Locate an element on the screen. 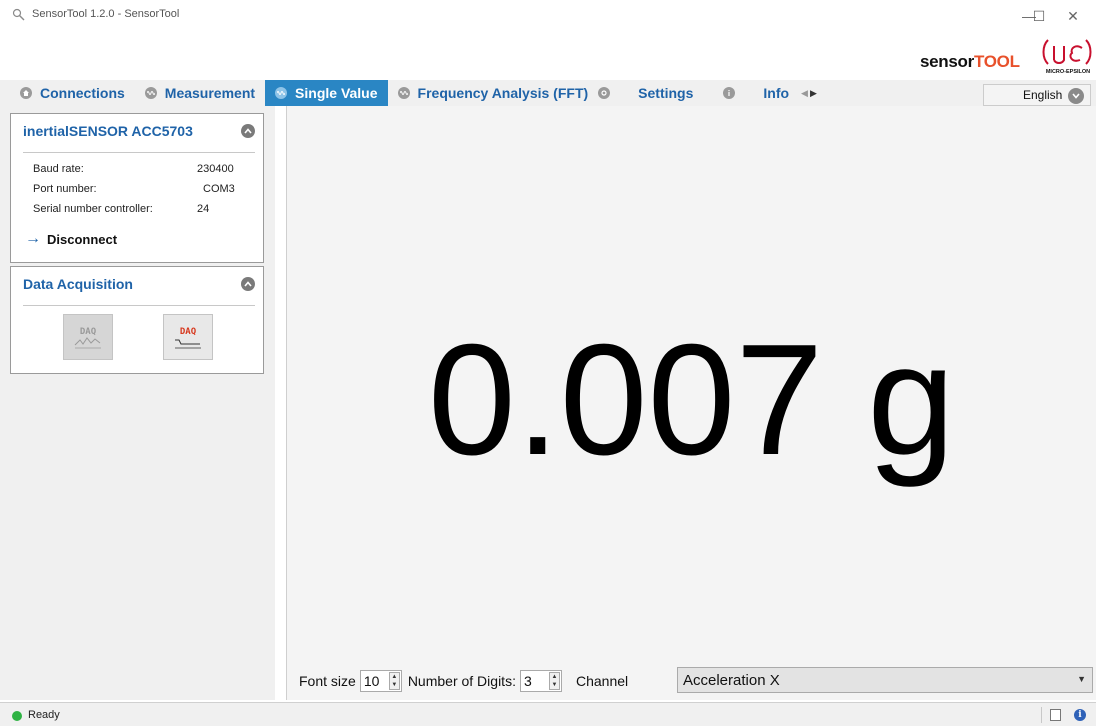  sensortool-wordmark: sensorTOOL is located at coordinates (970, 62).